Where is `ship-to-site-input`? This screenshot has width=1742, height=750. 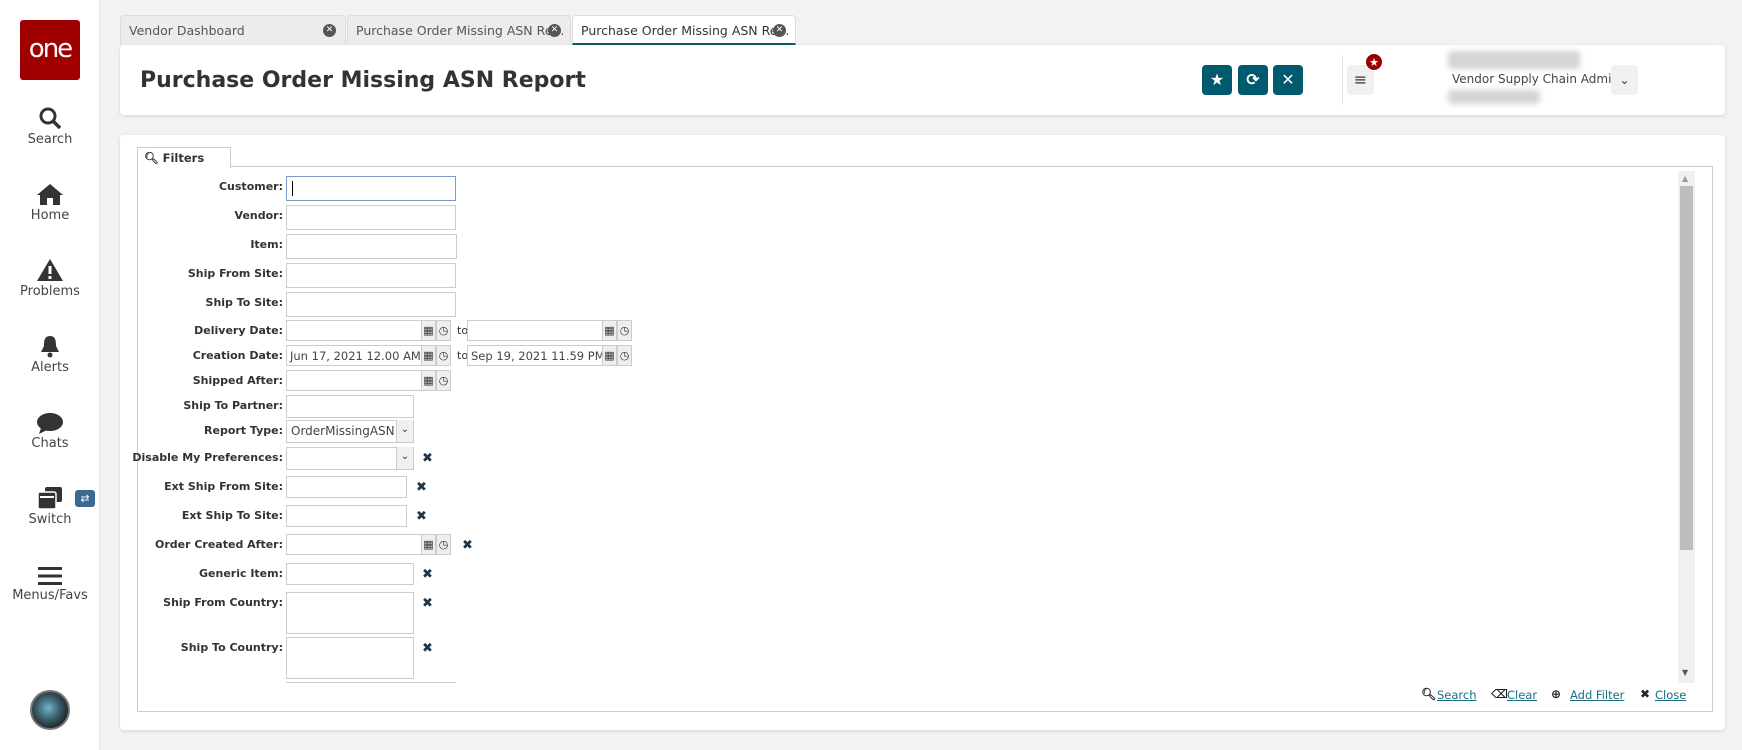 ship-to-site-input is located at coordinates (371, 304).